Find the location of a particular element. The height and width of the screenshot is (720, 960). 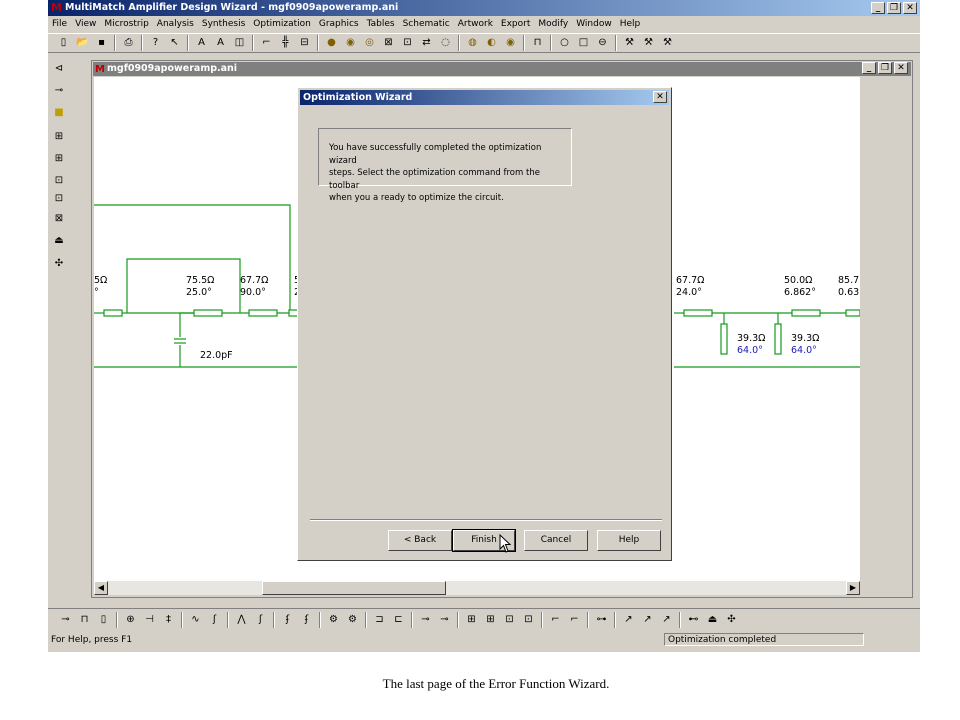

swap-icon: ⇄ is located at coordinates (427, 43).